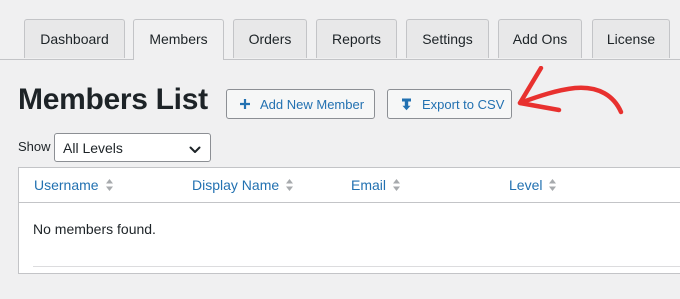  I want to click on level-select: All Levels, so click(132, 147).